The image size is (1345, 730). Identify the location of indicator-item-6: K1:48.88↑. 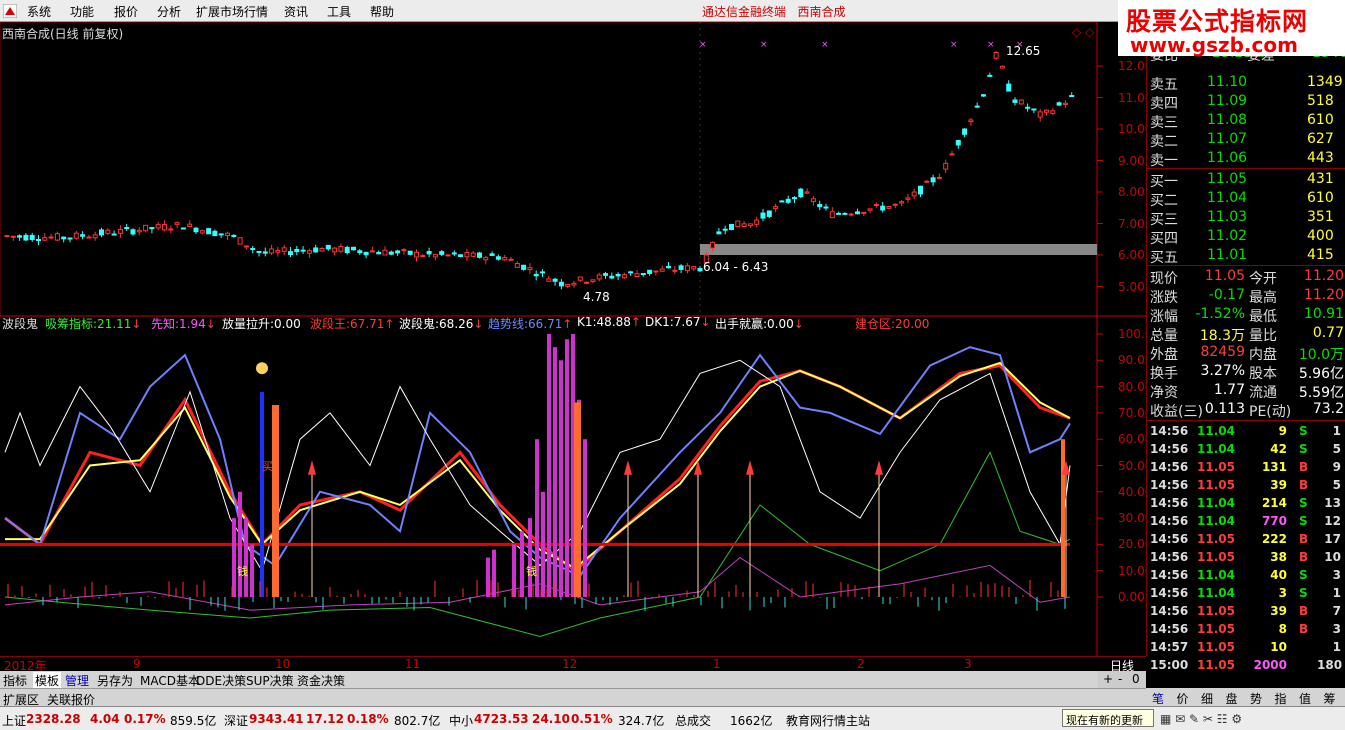
(609, 322).